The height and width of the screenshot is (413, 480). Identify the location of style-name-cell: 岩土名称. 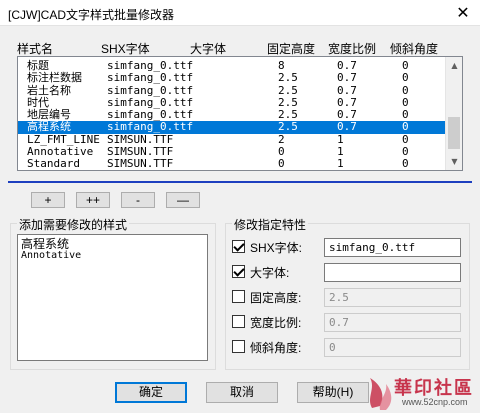
(49, 90).